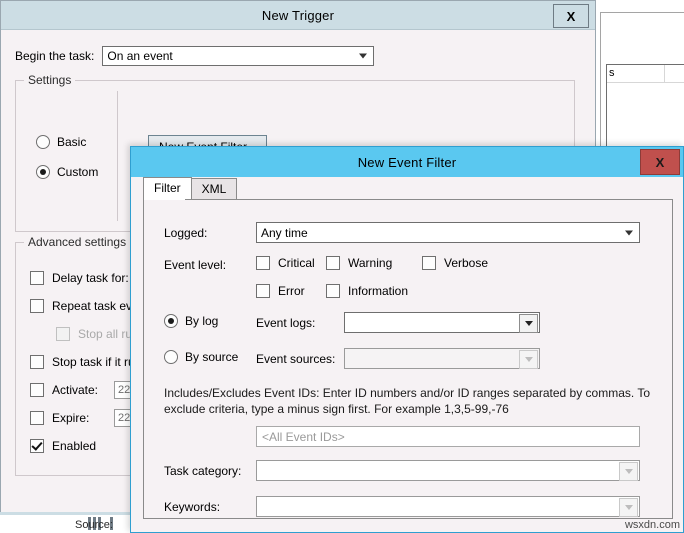 Image resolution: width=684 pixels, height=533 pixels. What do you see at coordinates (202, 321) in the screenshot?
I see `radio-by-log-label: By log` at bounding box center [202, 321].